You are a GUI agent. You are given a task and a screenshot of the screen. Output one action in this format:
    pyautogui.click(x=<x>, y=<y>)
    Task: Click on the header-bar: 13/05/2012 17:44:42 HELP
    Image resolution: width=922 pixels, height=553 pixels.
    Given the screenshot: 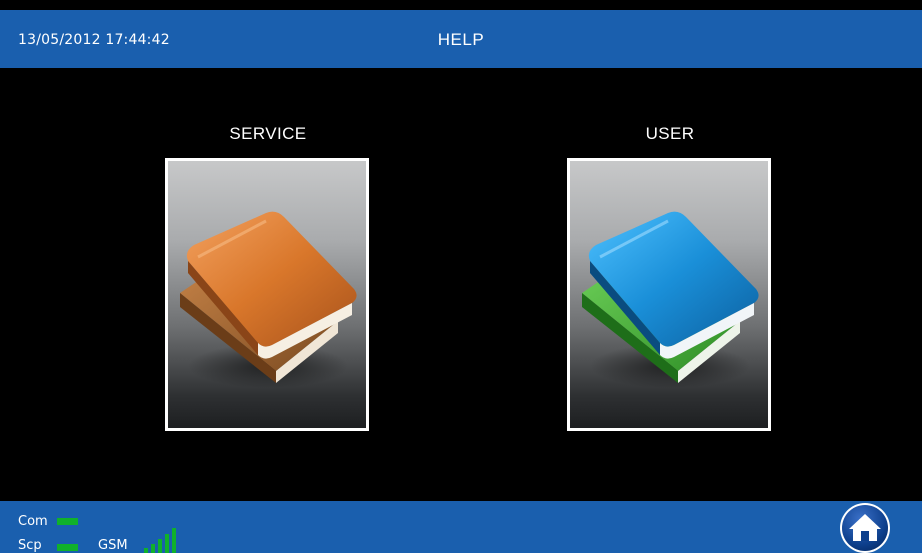 What is the action you would take?
    pyautogui.click(x=461, y=39)
    